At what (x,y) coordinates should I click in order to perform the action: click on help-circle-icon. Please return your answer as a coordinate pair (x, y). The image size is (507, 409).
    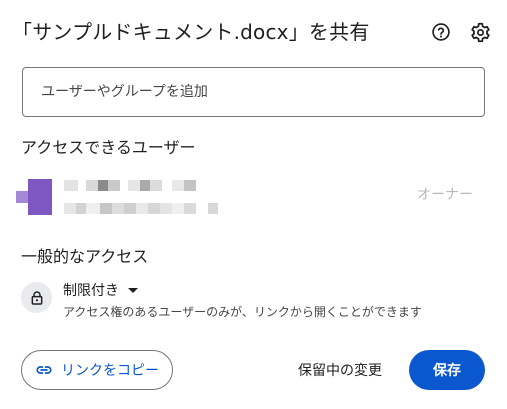
    Looking at the image, I should click on (441, 32).